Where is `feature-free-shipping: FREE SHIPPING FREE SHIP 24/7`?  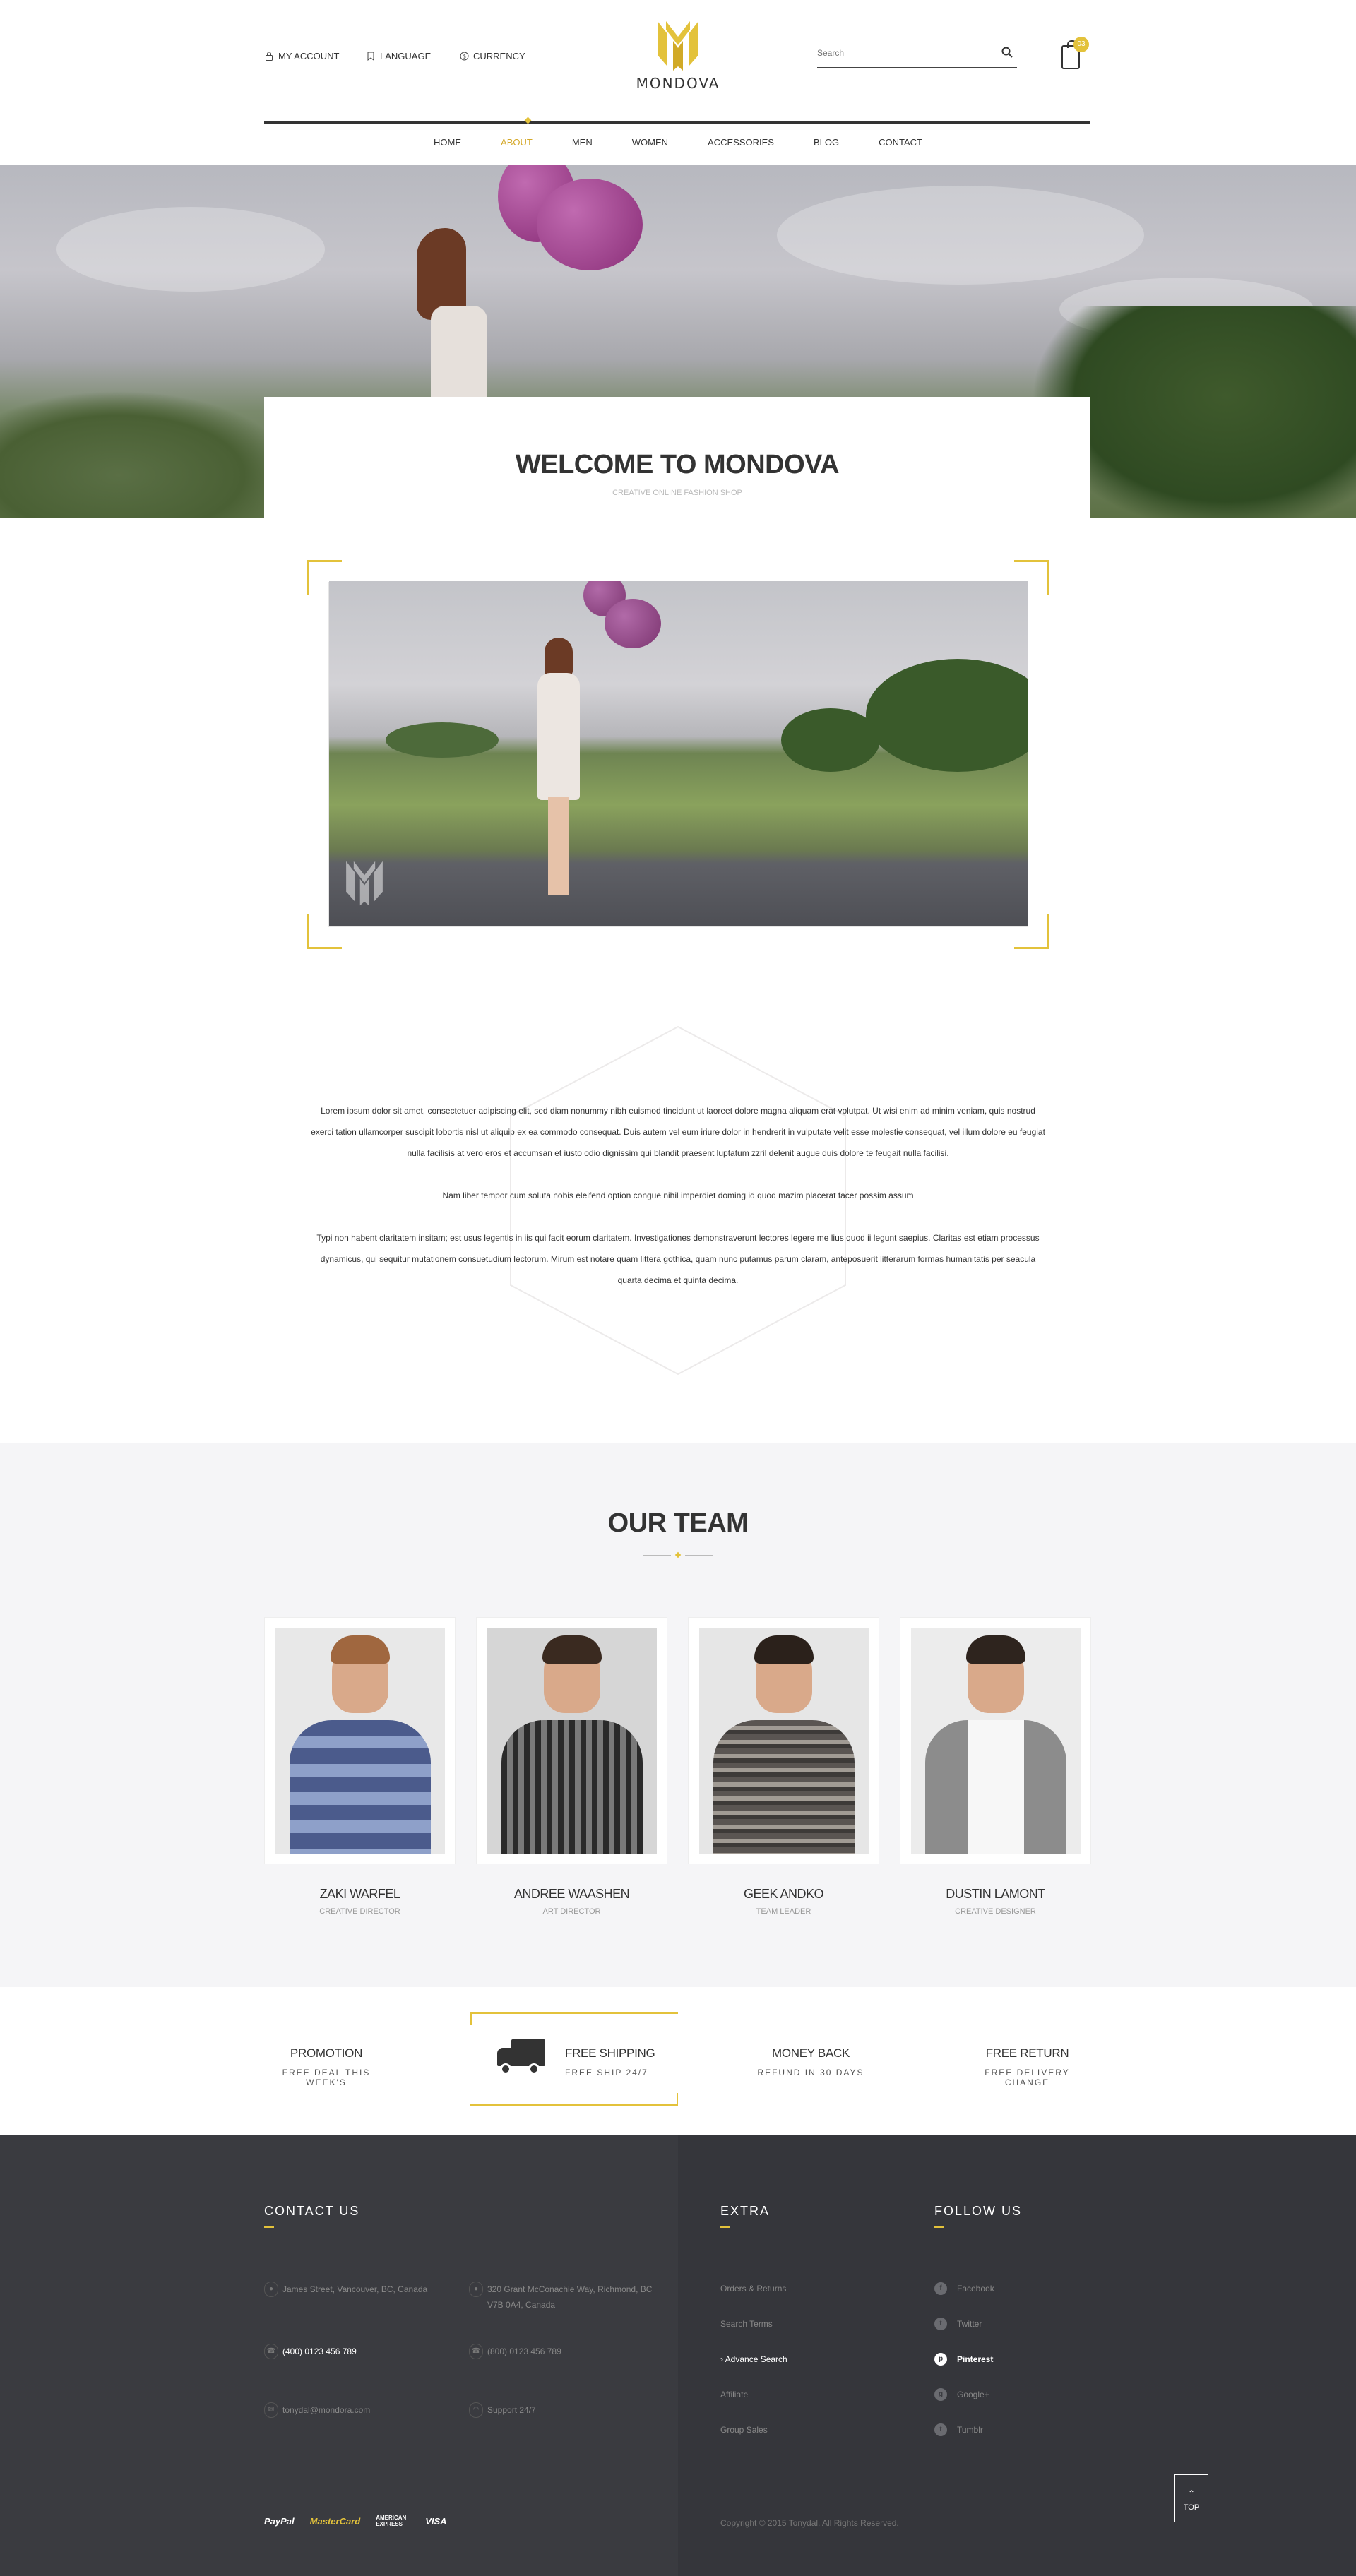
feature-free-shipping: FREE SHIPPING FREE SHIP 24/7 is located at coordinates (611, 2061).